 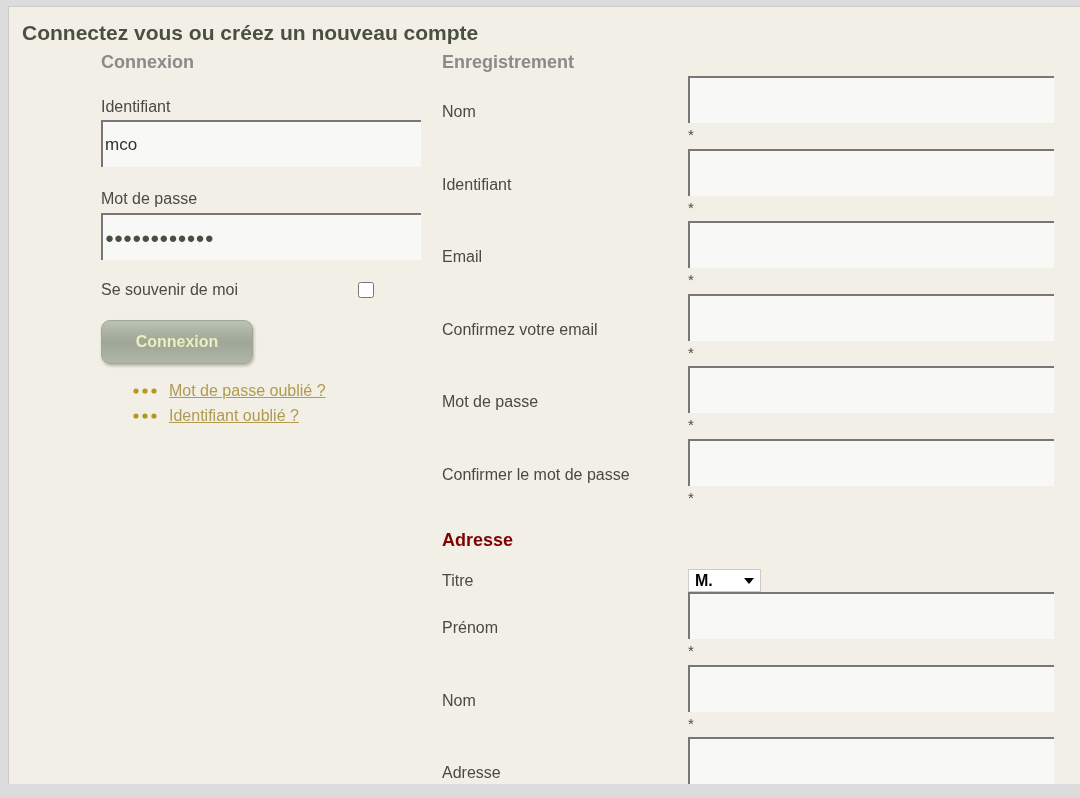 I want to click on remember-checkbox, so click(x=366, y=290).